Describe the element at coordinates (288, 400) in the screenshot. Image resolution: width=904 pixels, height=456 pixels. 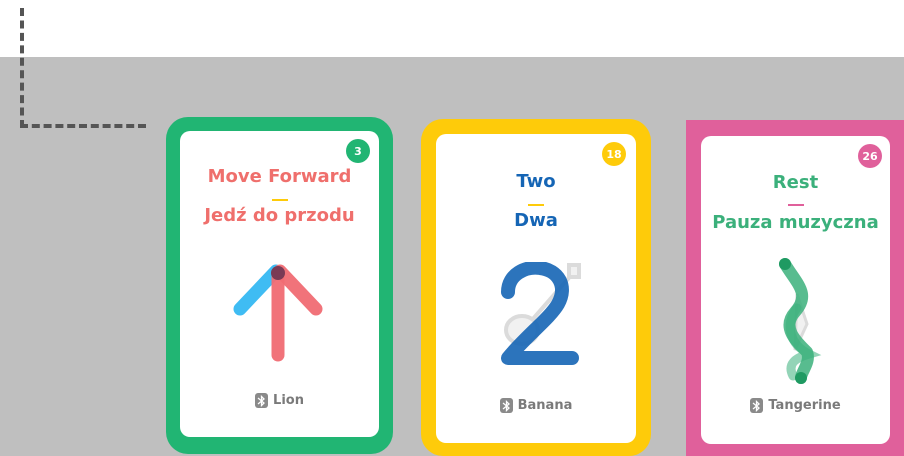
I see `card-footer-label: Lion` at that location.